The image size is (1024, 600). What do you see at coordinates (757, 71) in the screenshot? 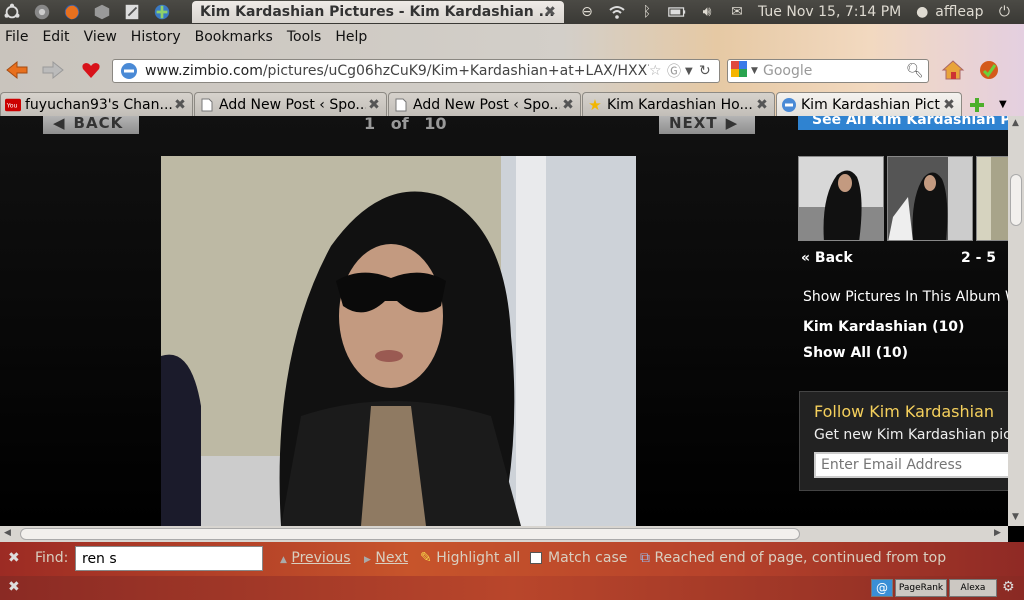
I see `search-engine-dropdown-icon: ▼` at bounding box center [757, 71].